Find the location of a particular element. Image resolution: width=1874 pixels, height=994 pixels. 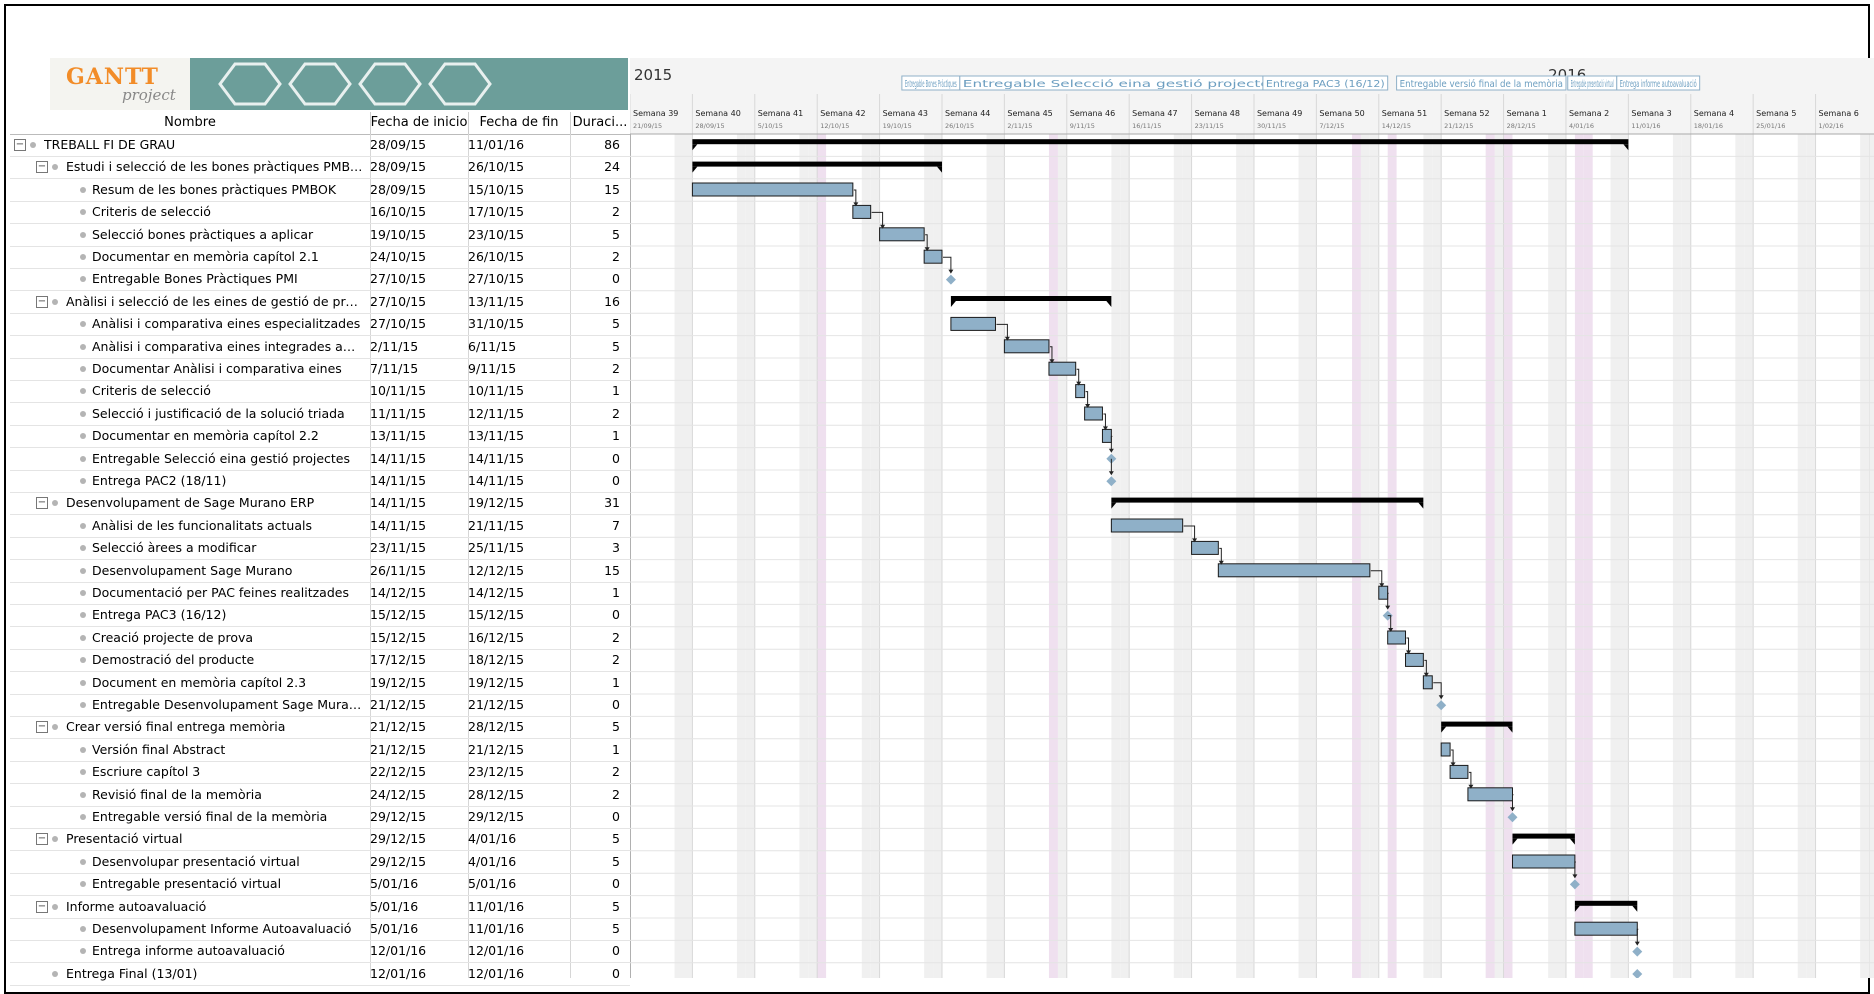

task-end-date: 14/12/15 is located at coordinates (496, 593).